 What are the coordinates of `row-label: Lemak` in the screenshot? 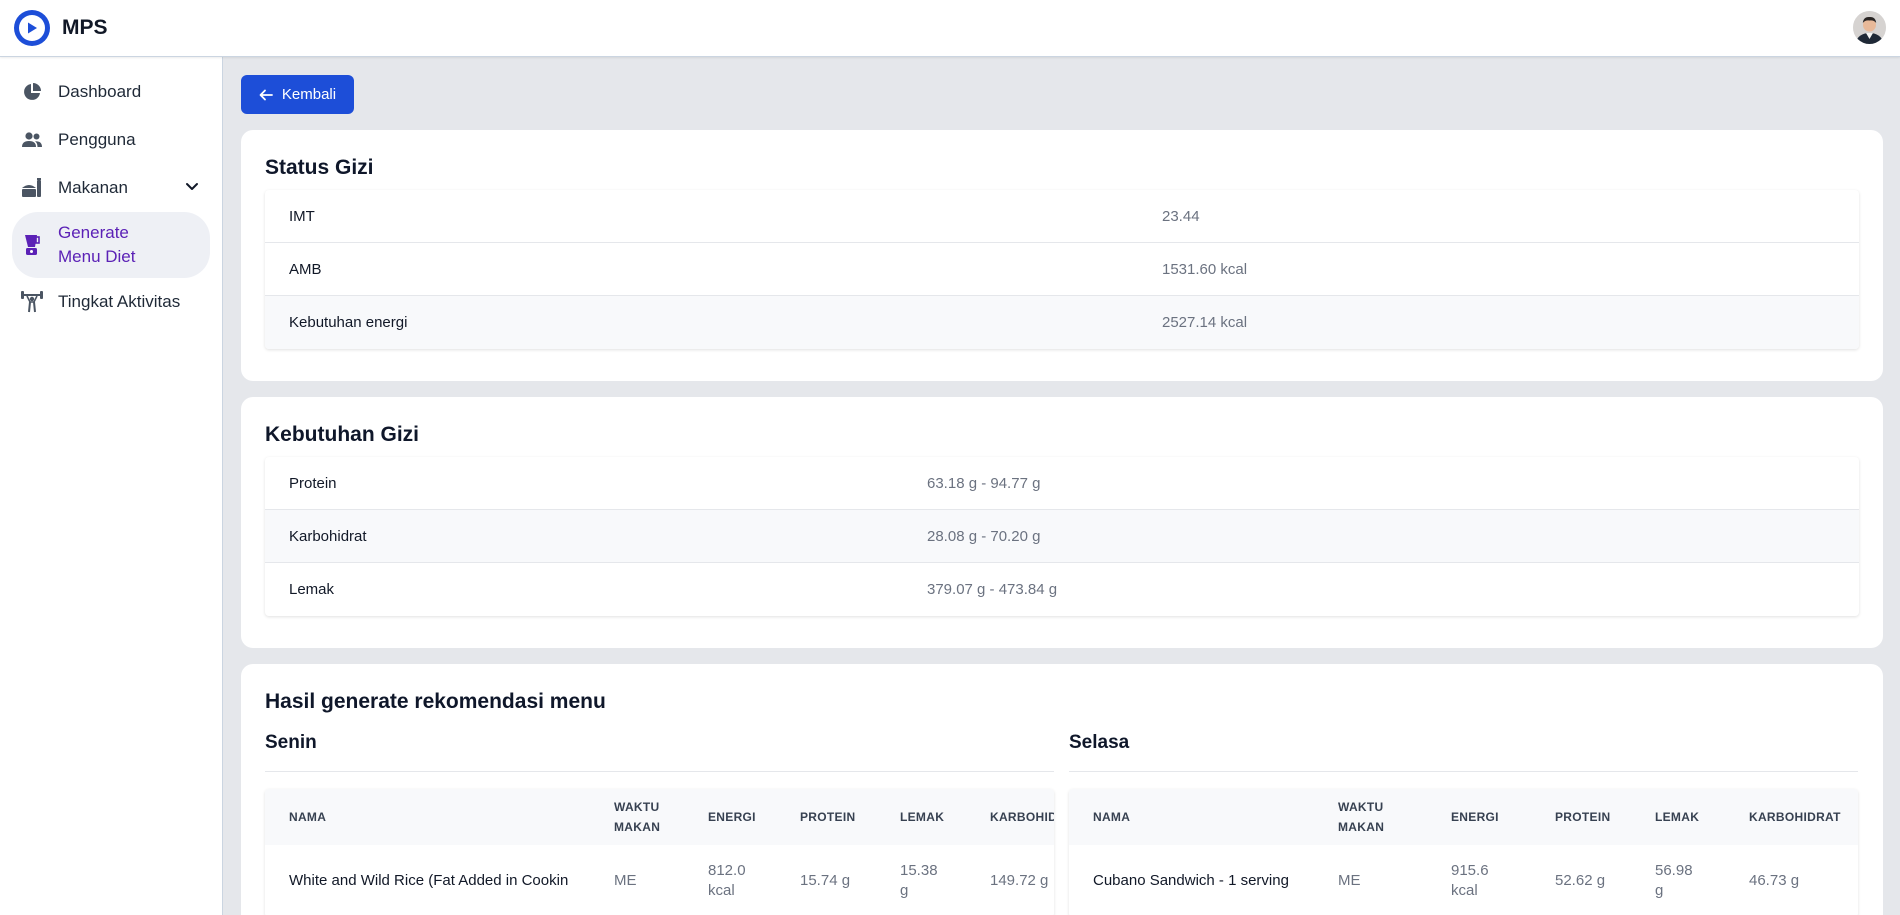 It's located at (312, 589).